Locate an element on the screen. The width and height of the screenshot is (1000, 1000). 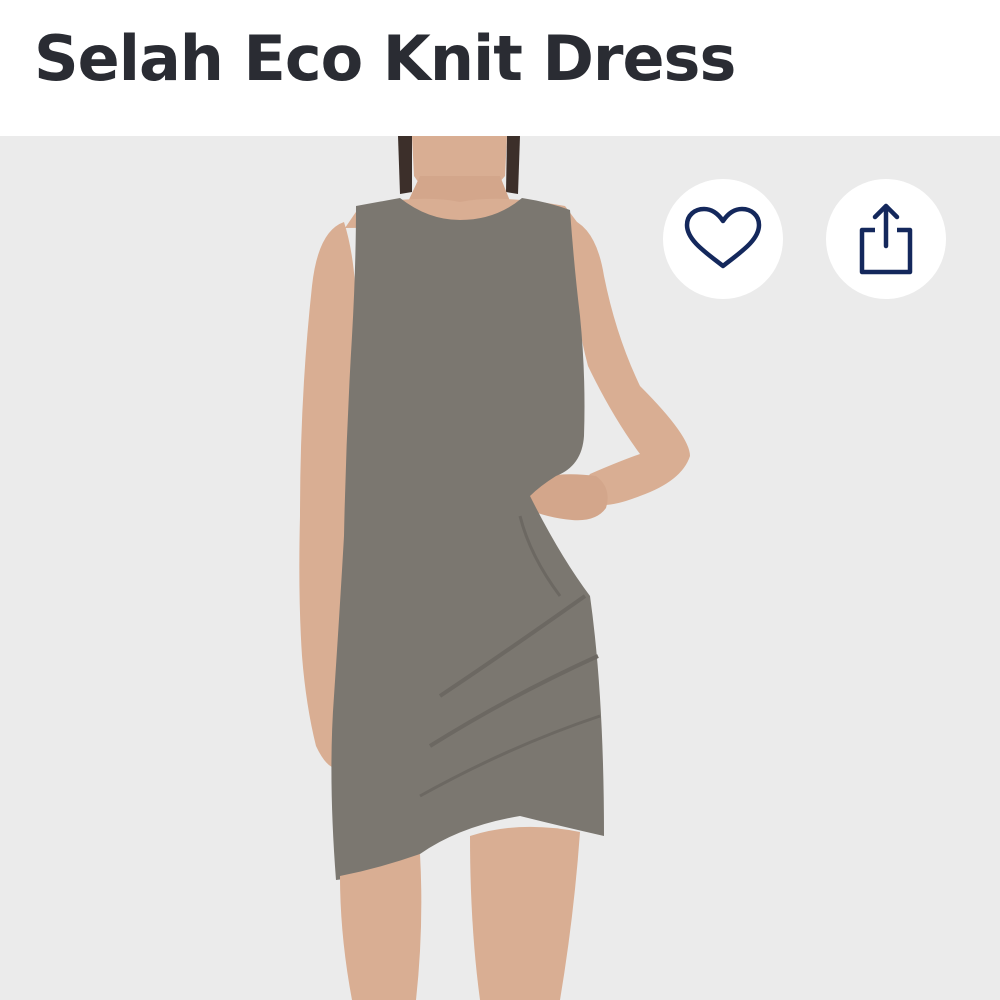
share-icon is located at coordinates (886, 239).